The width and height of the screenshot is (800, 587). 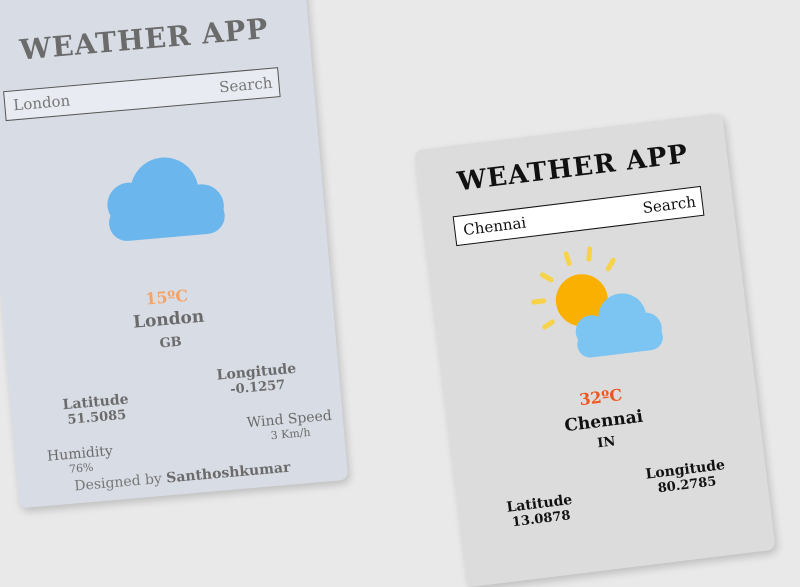 I want to click on longitude-stat: Longitude 80.2785, so click(x=686, y=477).